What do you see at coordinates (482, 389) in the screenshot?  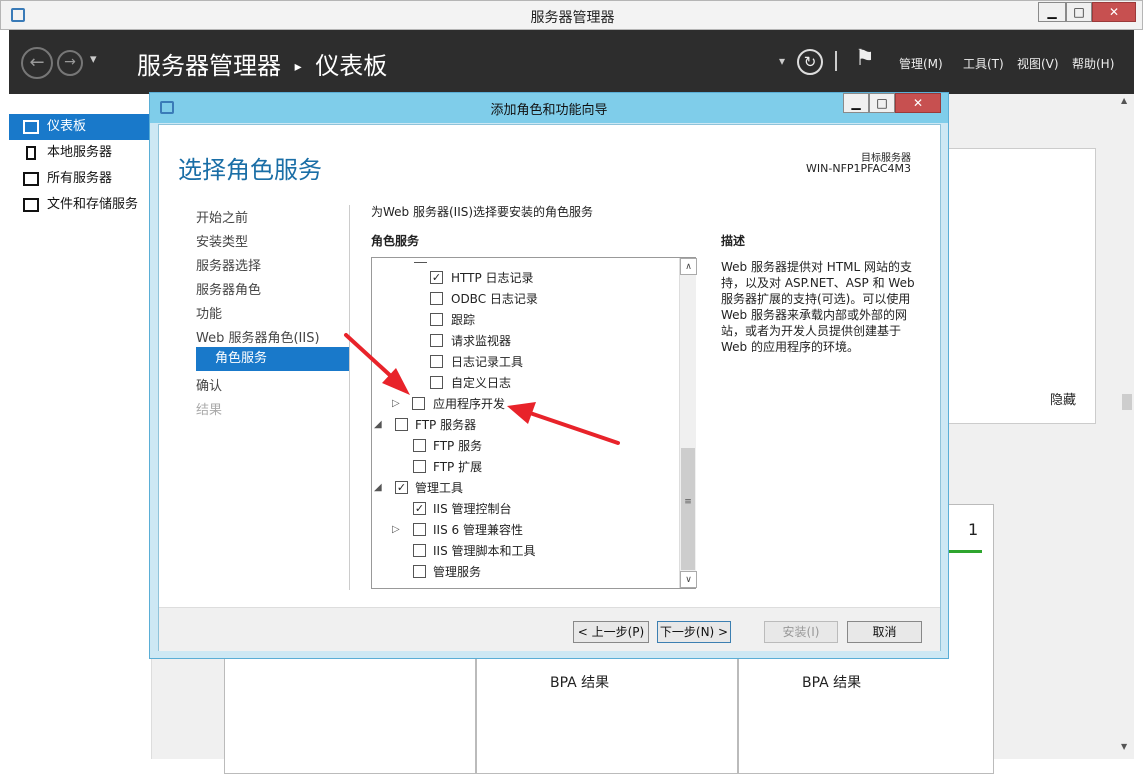 I see `annotation-arrows` at bounding box center [482, 389].